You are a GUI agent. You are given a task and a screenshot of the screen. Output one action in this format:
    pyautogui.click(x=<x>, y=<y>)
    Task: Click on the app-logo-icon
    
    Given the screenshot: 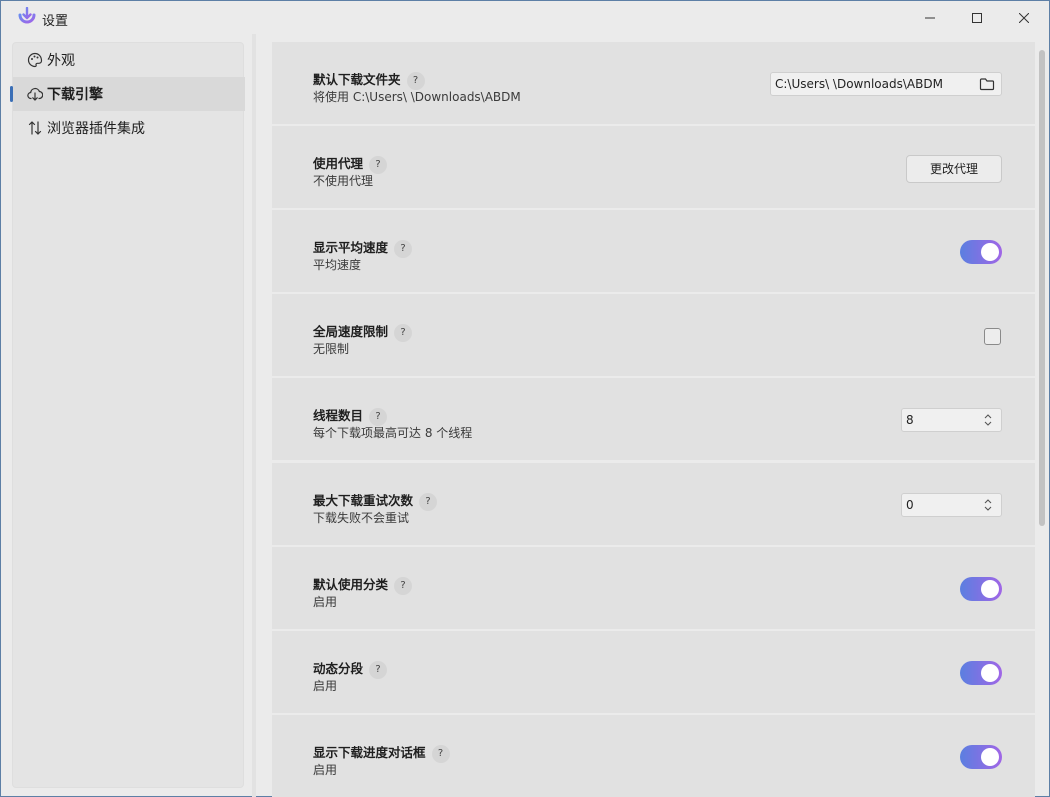 What is the action you would take?
    pyautogui.click(x=27, y=15)
    